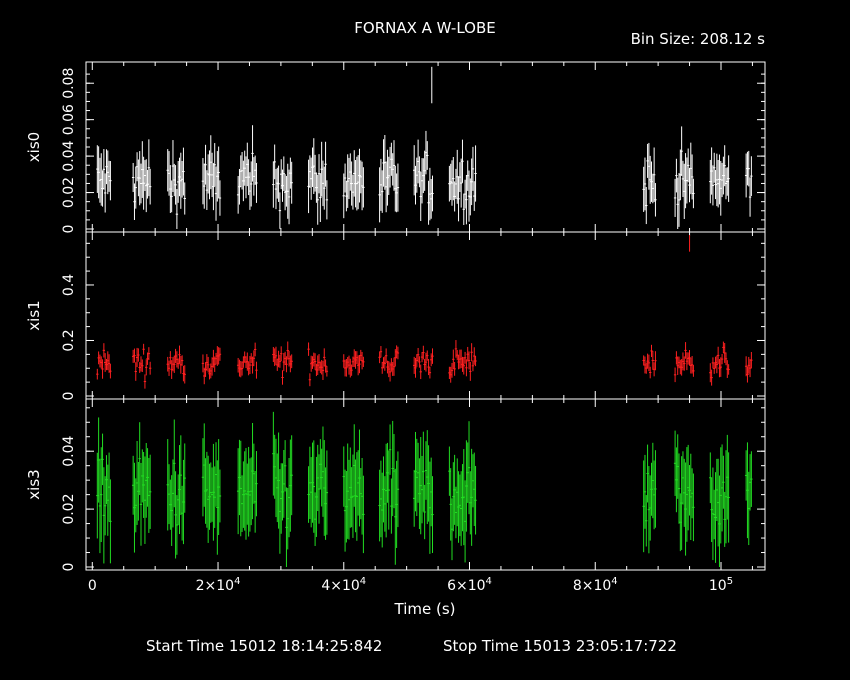 This screenshot has height=680, width=850. What do you see at coordinates (34, 315) in the screenshot?
I see `series-label: xis1` at bounding box center [34, 315].